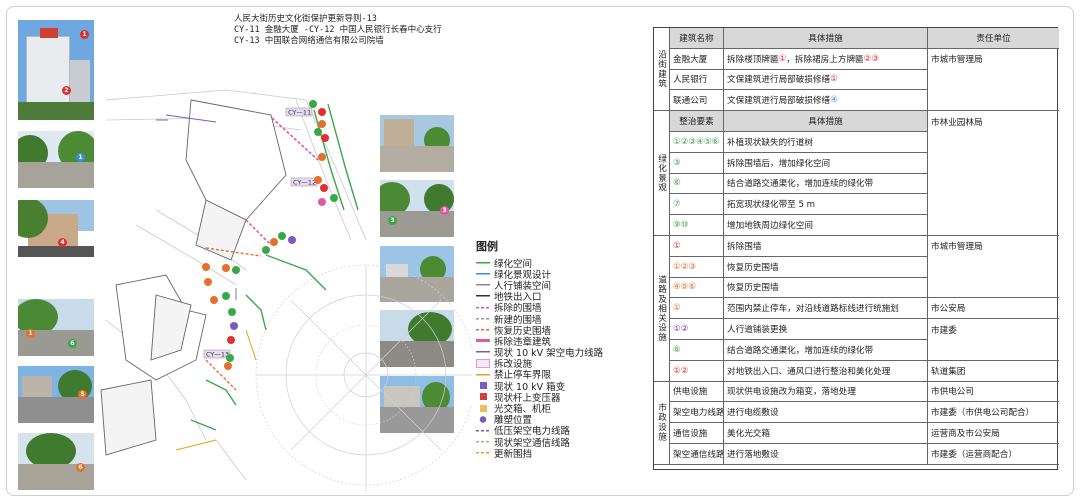  I want to click on item-cell: 联通公司, so click(697, 101).